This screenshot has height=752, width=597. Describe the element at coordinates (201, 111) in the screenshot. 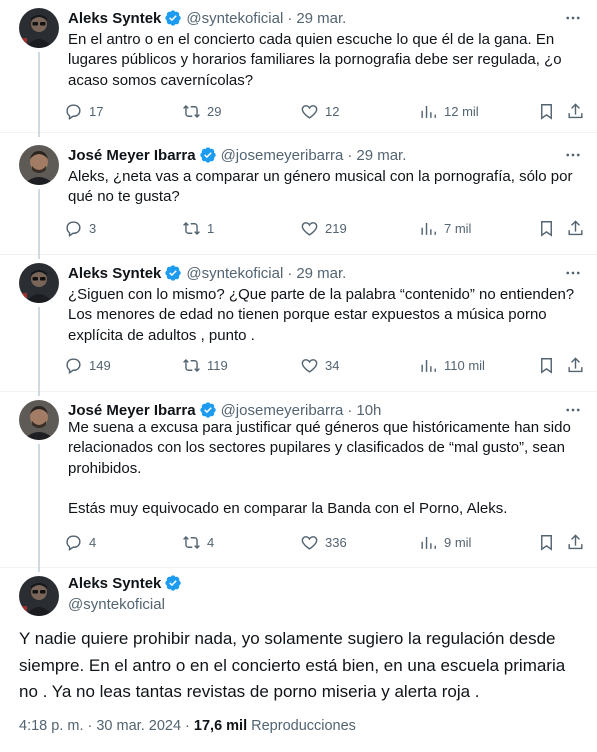

I see `retweet-button: 29` at that location.